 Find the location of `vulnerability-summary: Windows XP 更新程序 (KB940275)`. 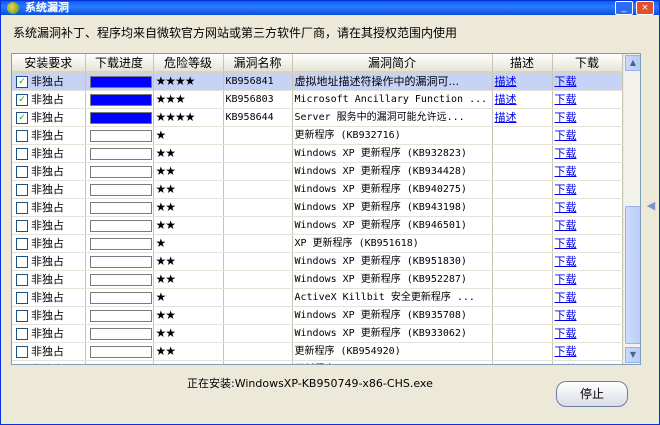

vulnerability-summary: Windows XP 更新程序 (KB940275) is located at coordinates (380, 189).